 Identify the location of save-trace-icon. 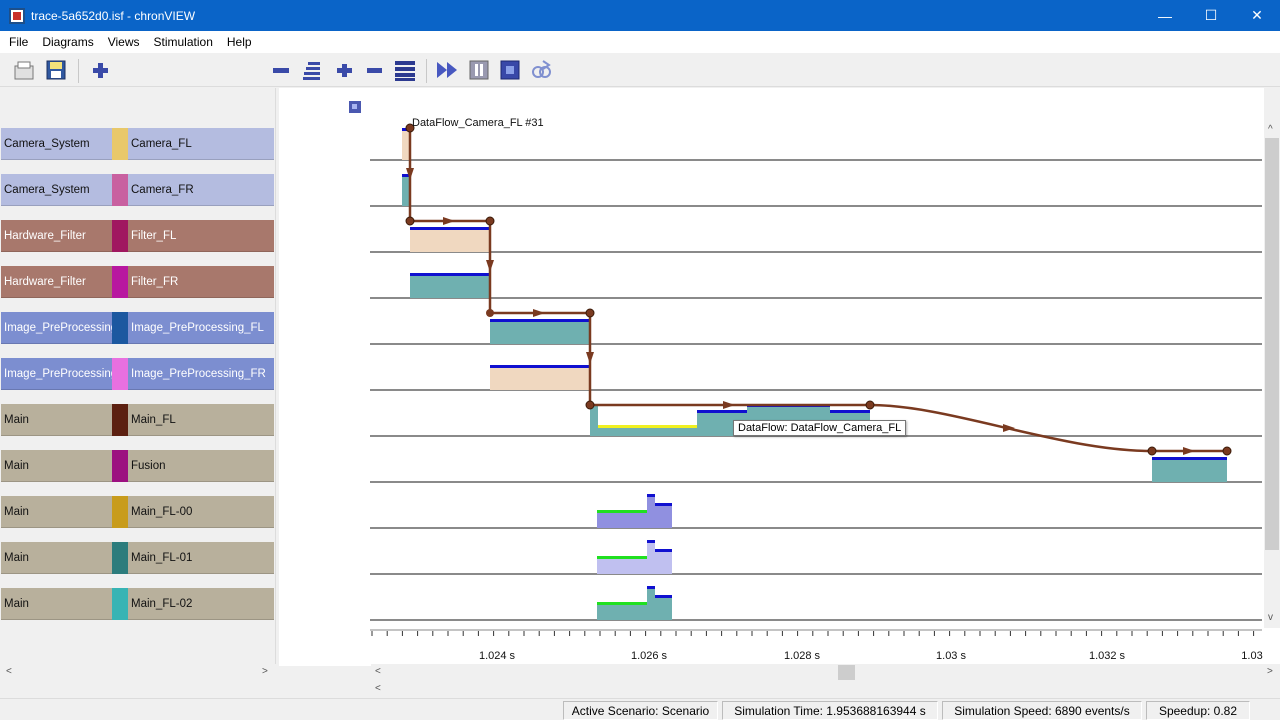
(56, 70).